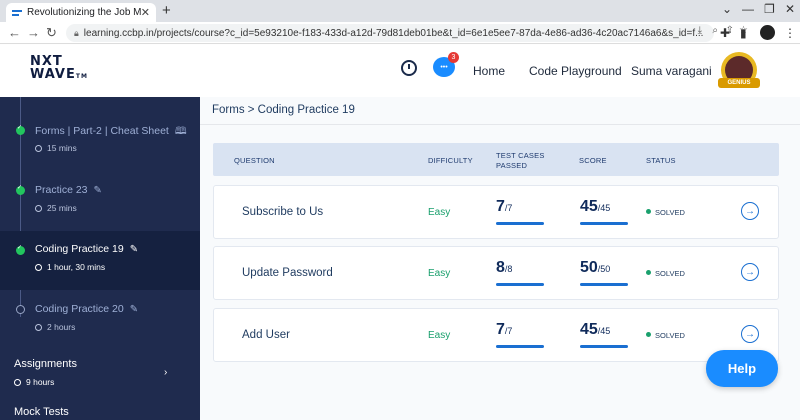  I want to click on user-avatar: GENIUS, so click(739, 71).